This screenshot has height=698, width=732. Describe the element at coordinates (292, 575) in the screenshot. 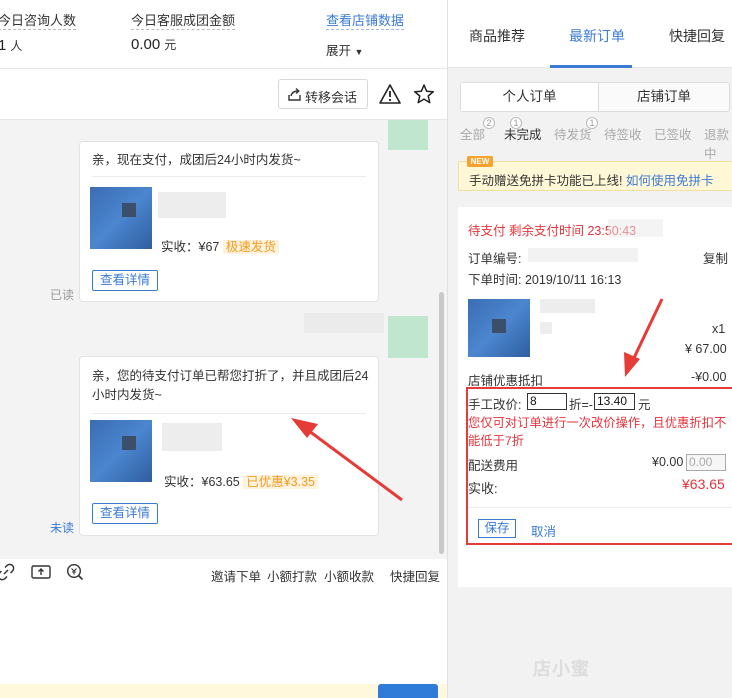

I see `small-payment-button: 小额打款` at that location.